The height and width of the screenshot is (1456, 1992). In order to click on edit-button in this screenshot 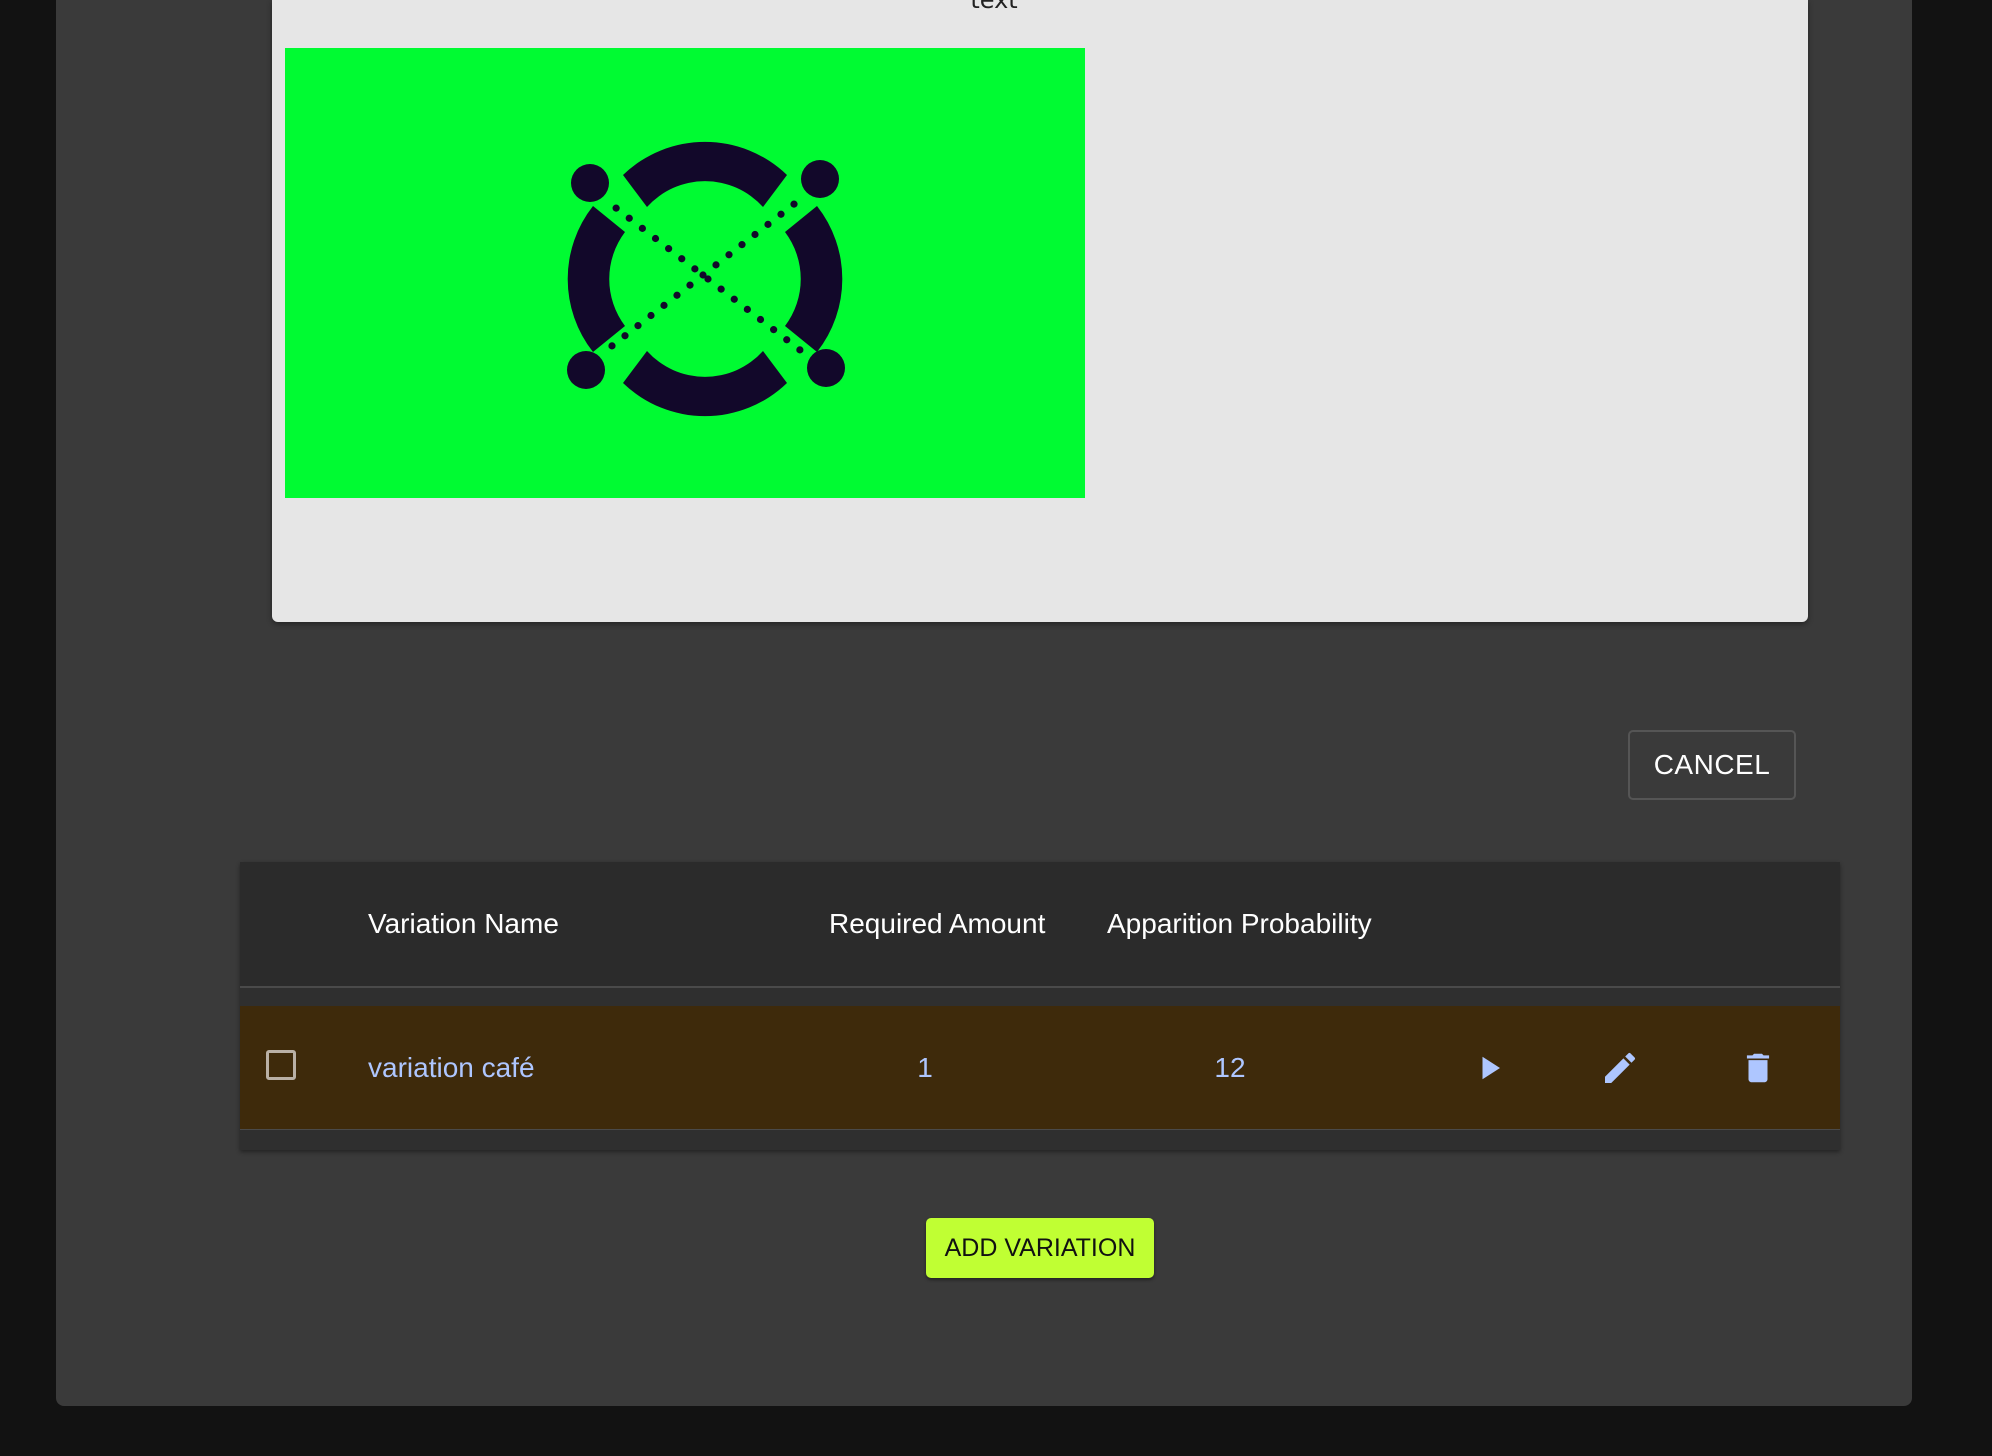, I will do `click(1620, 1068)`.